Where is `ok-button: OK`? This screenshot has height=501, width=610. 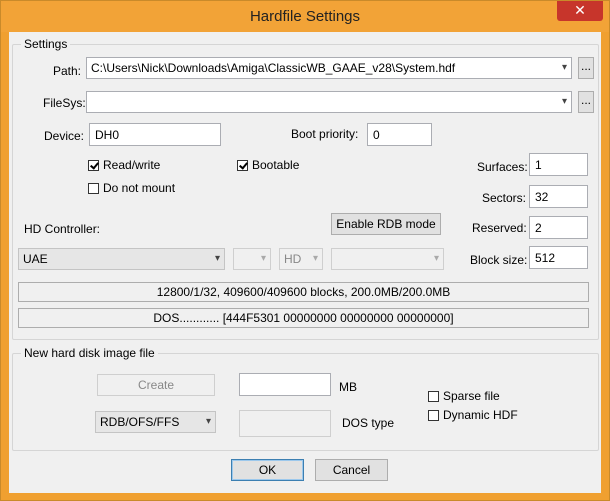
ok-button: OK is located at coordinates (267, 470).